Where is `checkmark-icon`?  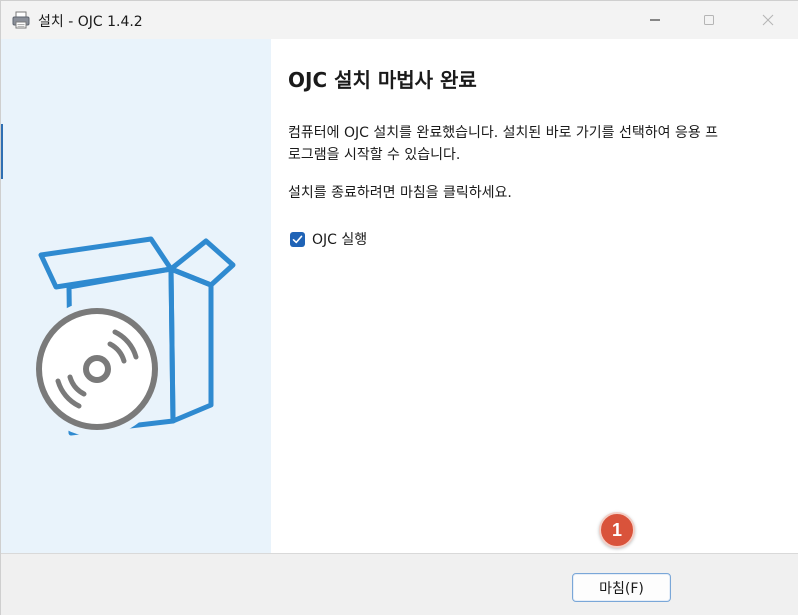
checkmark-icon is located at coordinates (297, 239).